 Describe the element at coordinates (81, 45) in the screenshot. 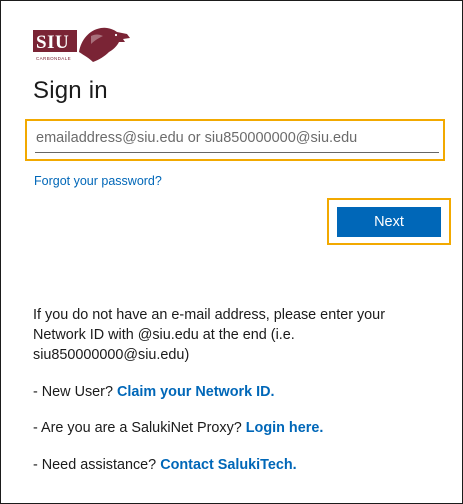

I see `siu-logo: SIU CARBONDALE` at that location.